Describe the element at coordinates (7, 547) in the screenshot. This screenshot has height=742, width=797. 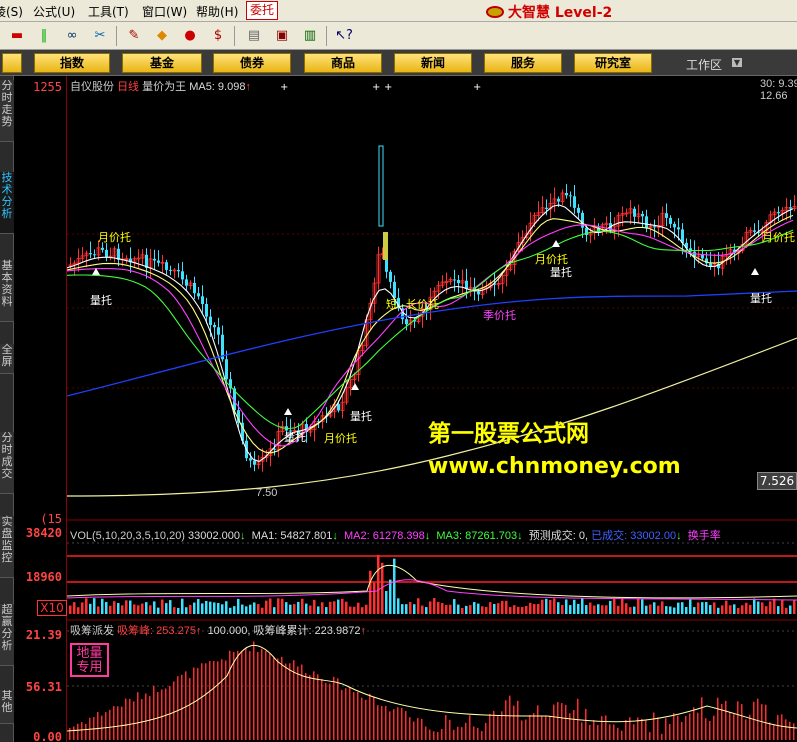
I see `sidebar-tab-monitor: 实盘监控` at that location.